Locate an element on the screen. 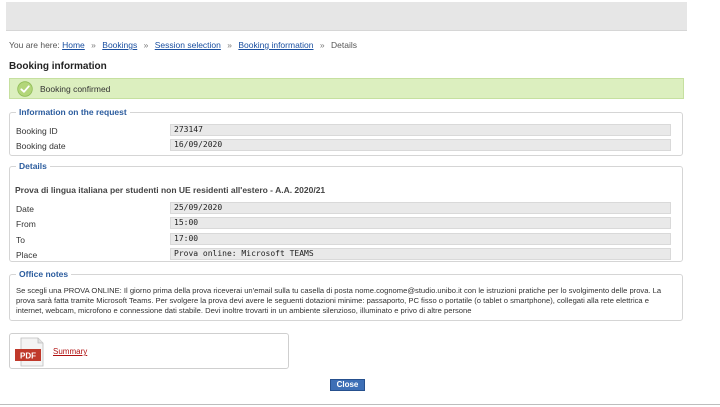  date-value: 25/09/2020 is located at coordinates (420, 208).